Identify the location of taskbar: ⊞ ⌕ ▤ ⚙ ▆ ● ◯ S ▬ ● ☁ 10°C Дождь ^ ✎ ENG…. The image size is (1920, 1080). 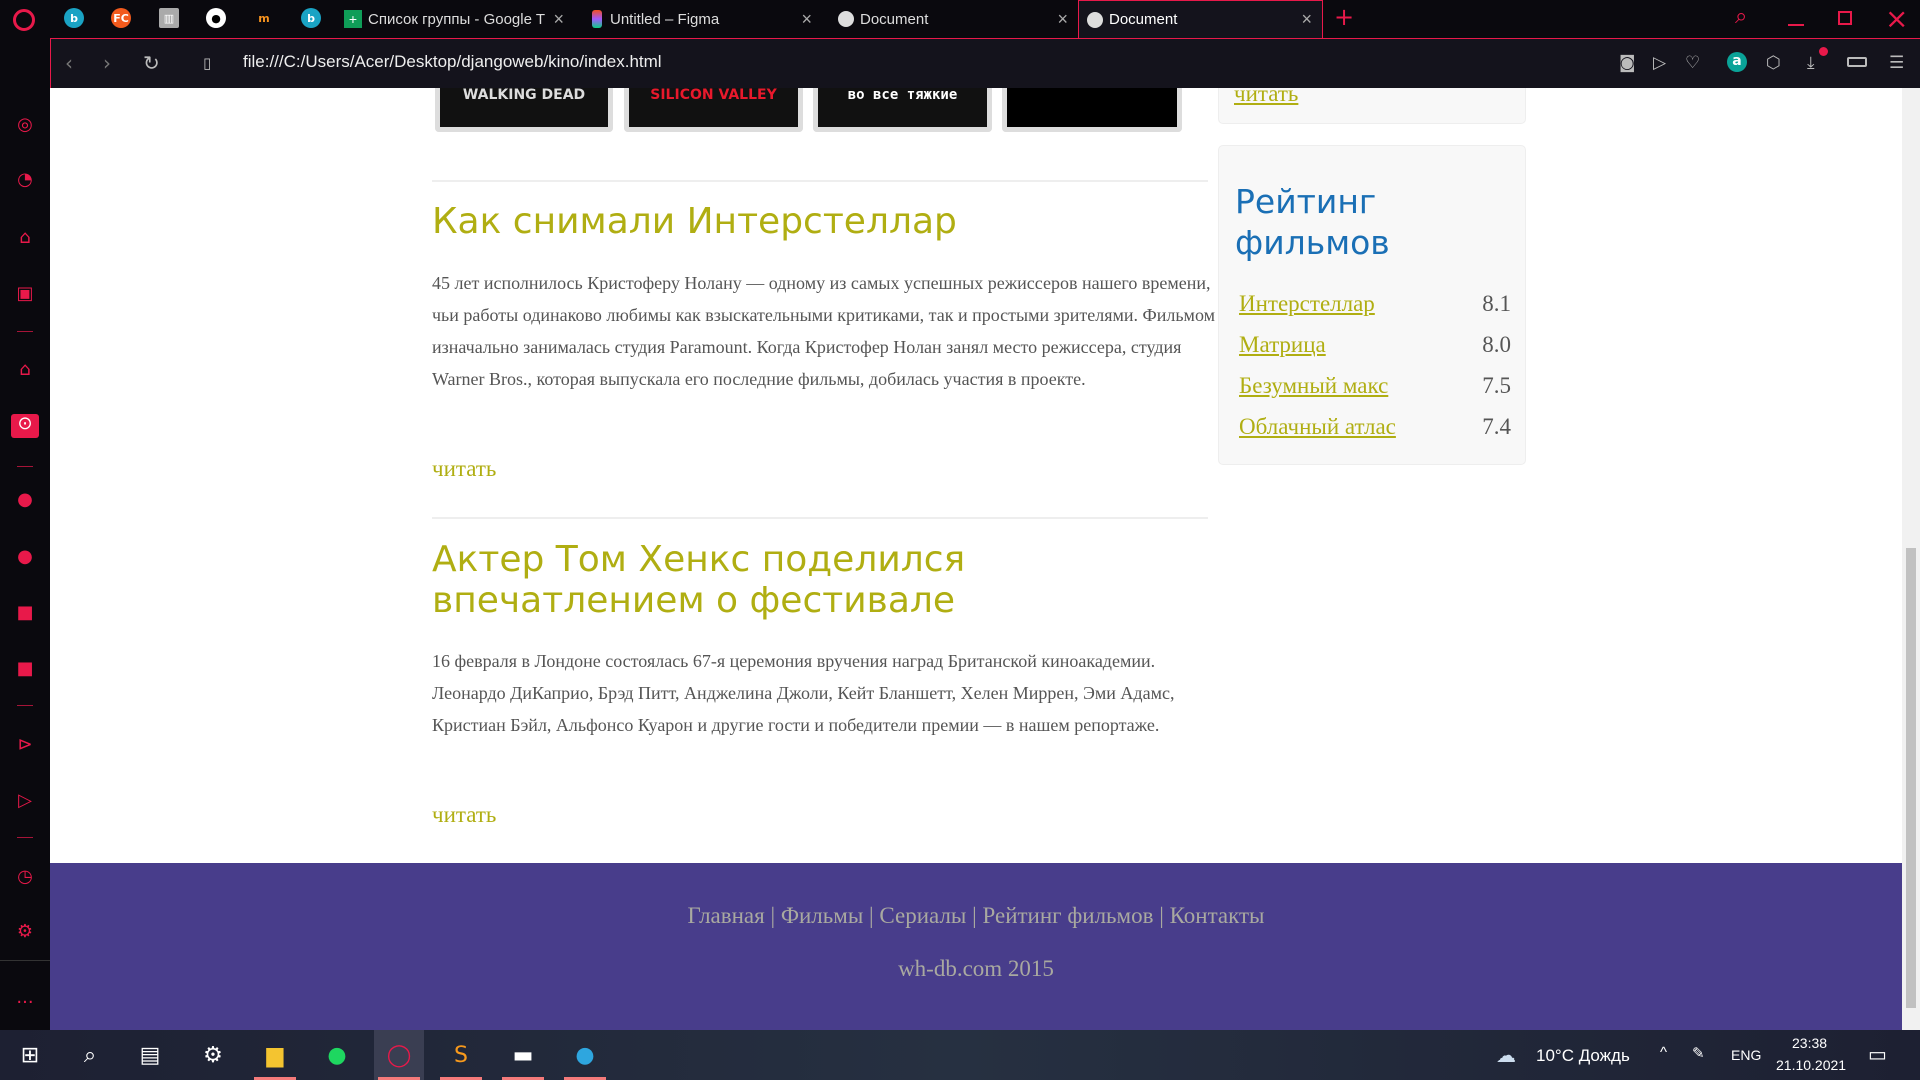
(960, 1055).